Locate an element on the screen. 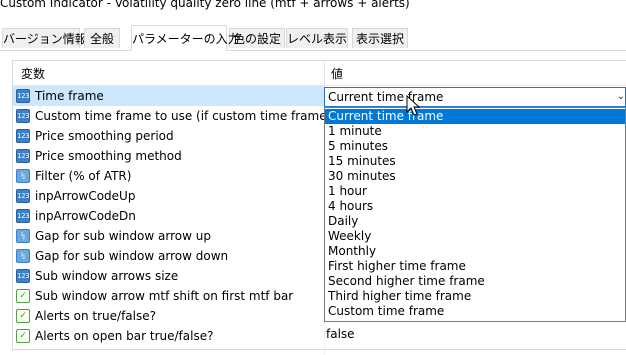  table-row: ½ Gap for sub window arrow up is located at coordinates (169, 236).